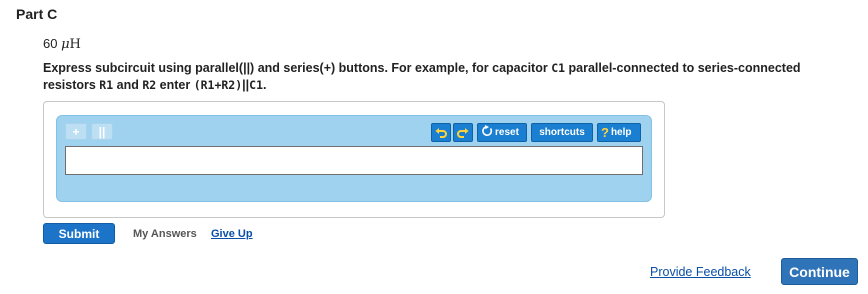  What do you see at coordinates (149, 85) in the screenshot?
I see `instr-code-r2: R2` at bounding box center [149, 85].